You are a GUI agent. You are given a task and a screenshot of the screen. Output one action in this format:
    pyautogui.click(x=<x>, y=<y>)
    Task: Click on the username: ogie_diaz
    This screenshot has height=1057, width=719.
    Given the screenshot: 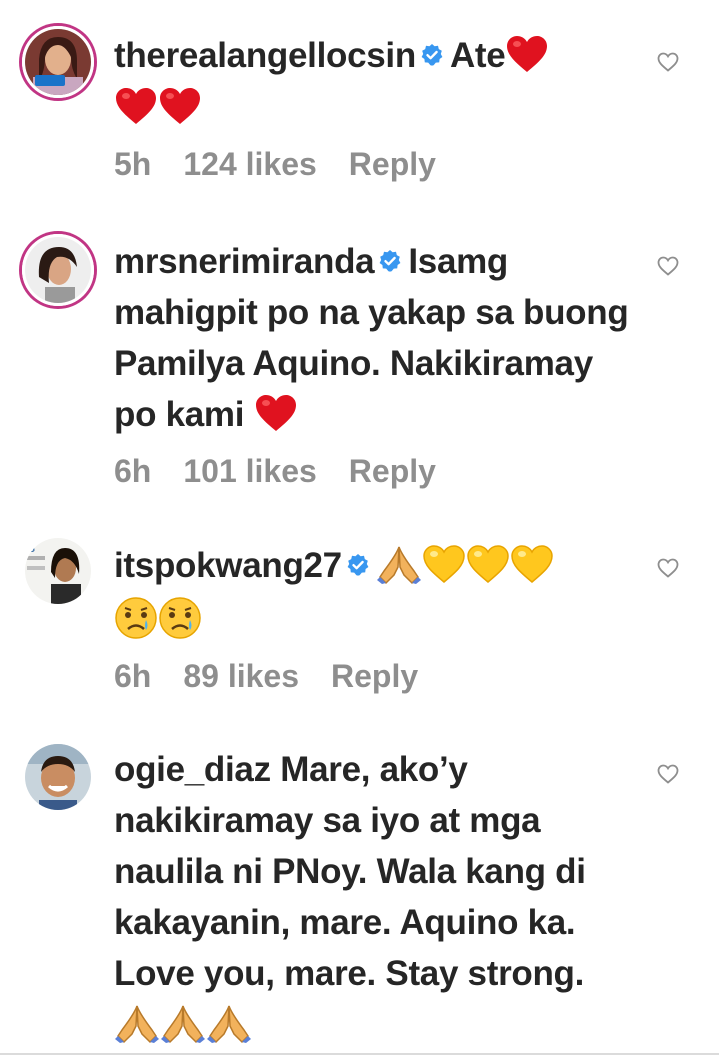 What is the action you would take?
    pyautogui.click(x=192, y=769)
    